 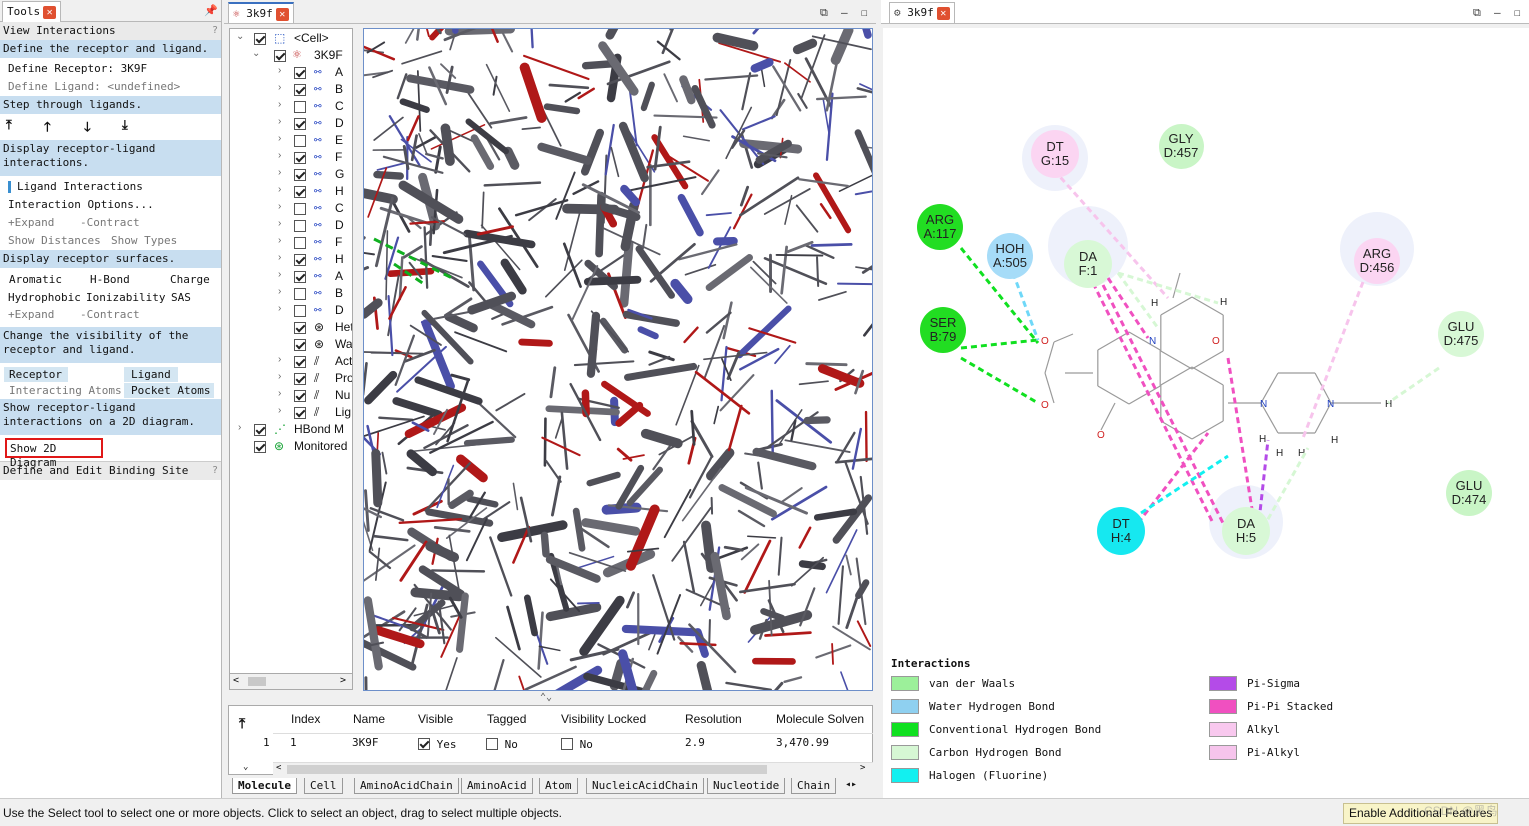 What do you see at coordinates (47, 129) in the screenshot?
I see `previous-ligand-icon: 🡑` at bounding box center [47, 129].